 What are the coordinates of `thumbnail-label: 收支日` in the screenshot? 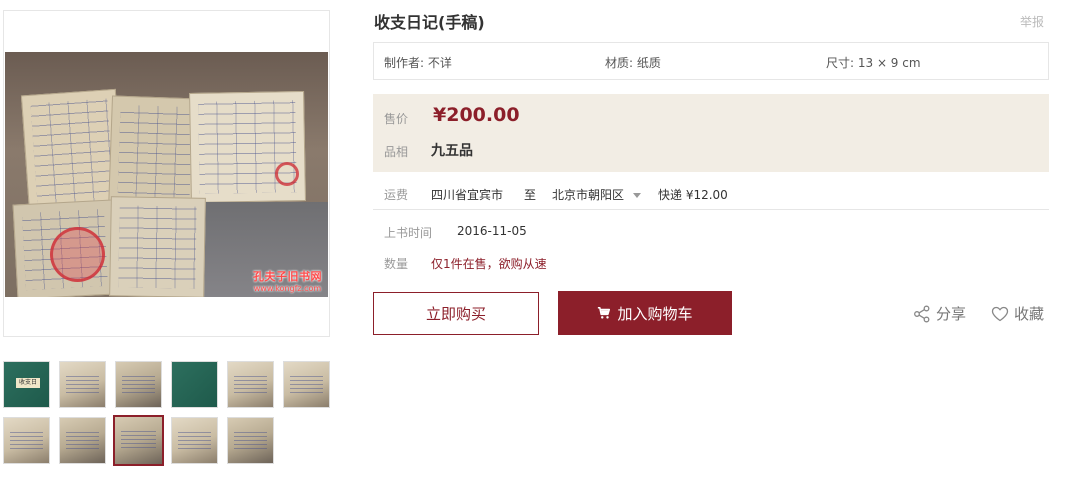 It's located at (28, 383).